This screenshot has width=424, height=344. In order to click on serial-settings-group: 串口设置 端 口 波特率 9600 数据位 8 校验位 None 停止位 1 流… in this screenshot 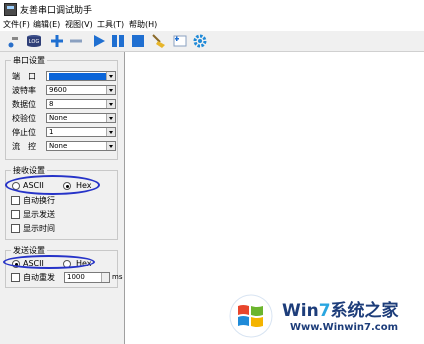, I will do `click(61, 107)`.